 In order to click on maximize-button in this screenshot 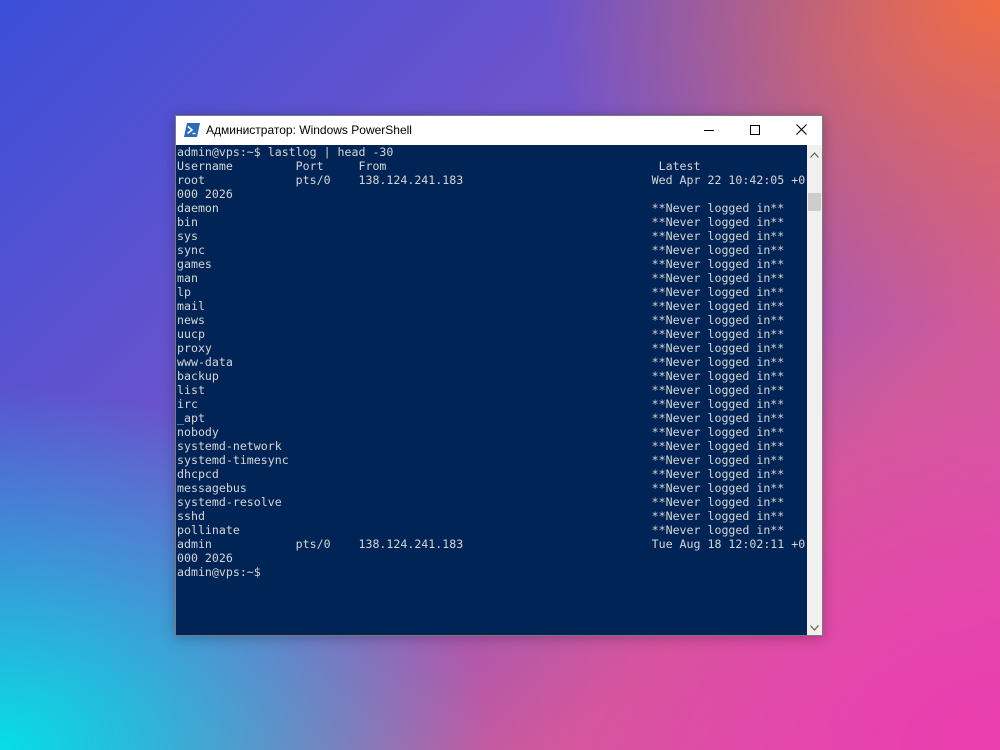, I will do `click(755, 130)`.